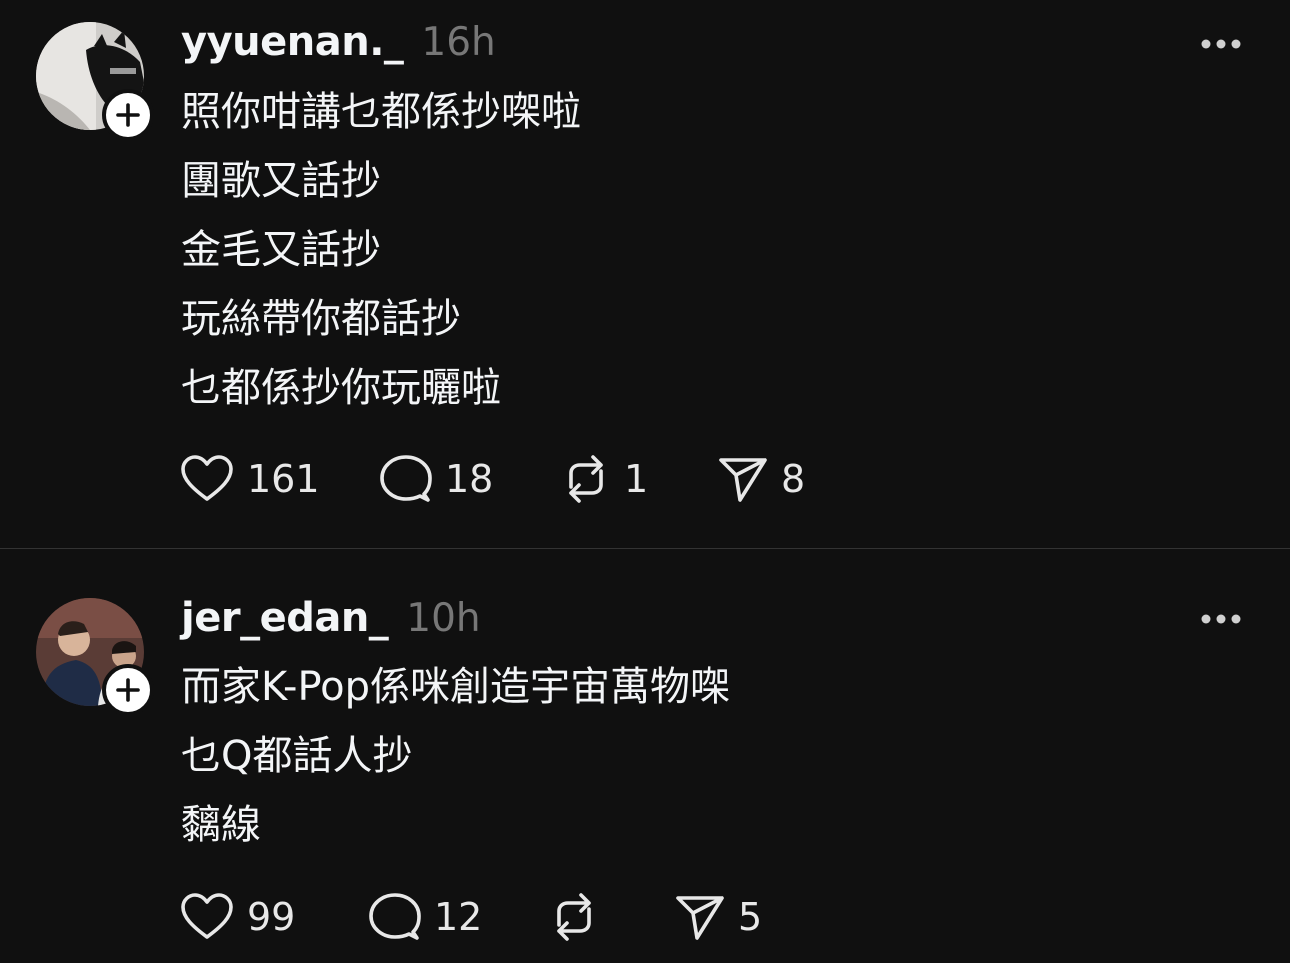  What do you see at coordinates (793, 479) in the screenshot?
I see `share-count: 8` at bounding box center [793, 479].